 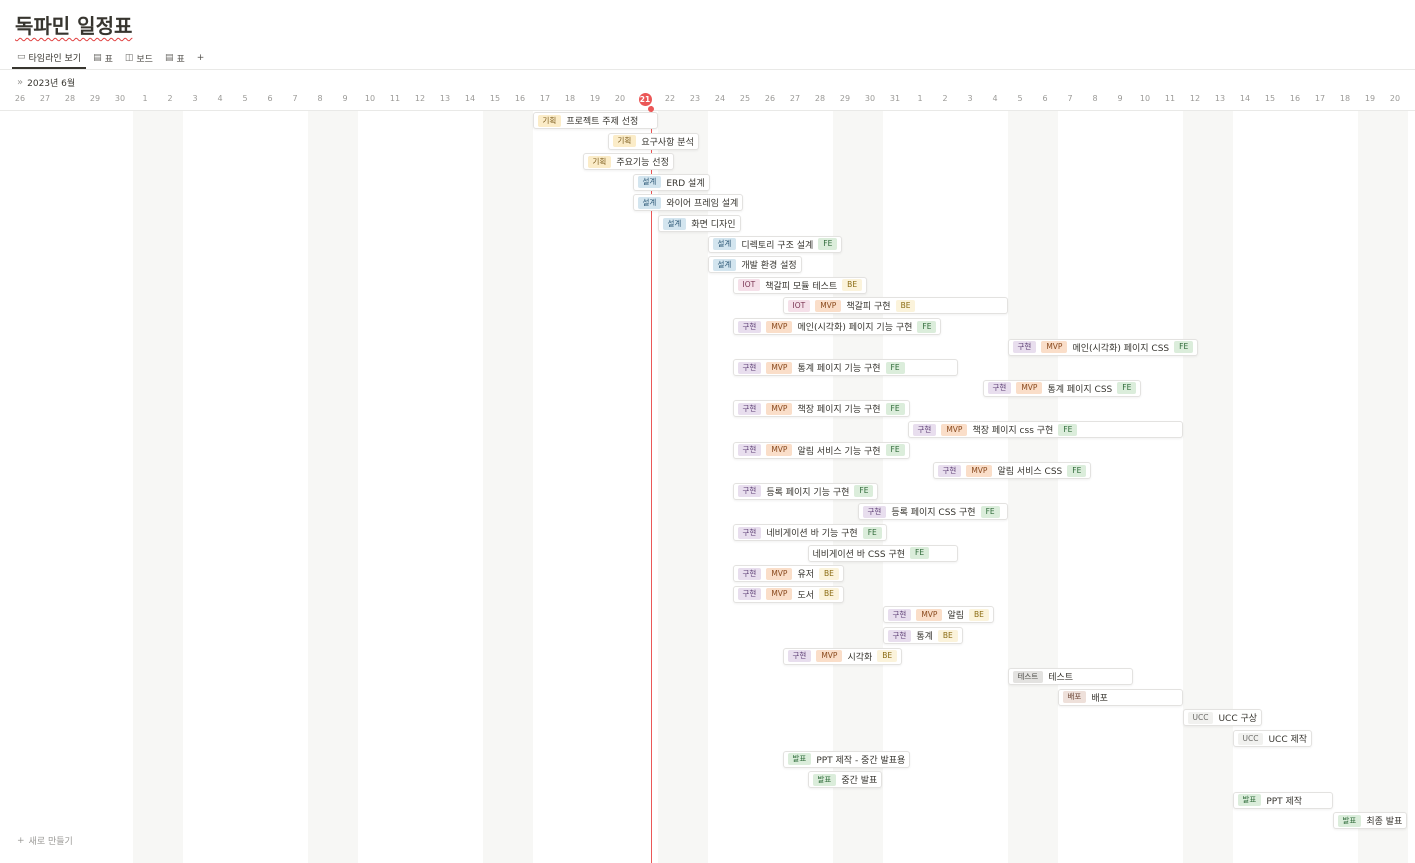 I want to click on timeline-task: 구현 MVP 책장 페이지 css 구현 FE, so click(x=1045, y=429).